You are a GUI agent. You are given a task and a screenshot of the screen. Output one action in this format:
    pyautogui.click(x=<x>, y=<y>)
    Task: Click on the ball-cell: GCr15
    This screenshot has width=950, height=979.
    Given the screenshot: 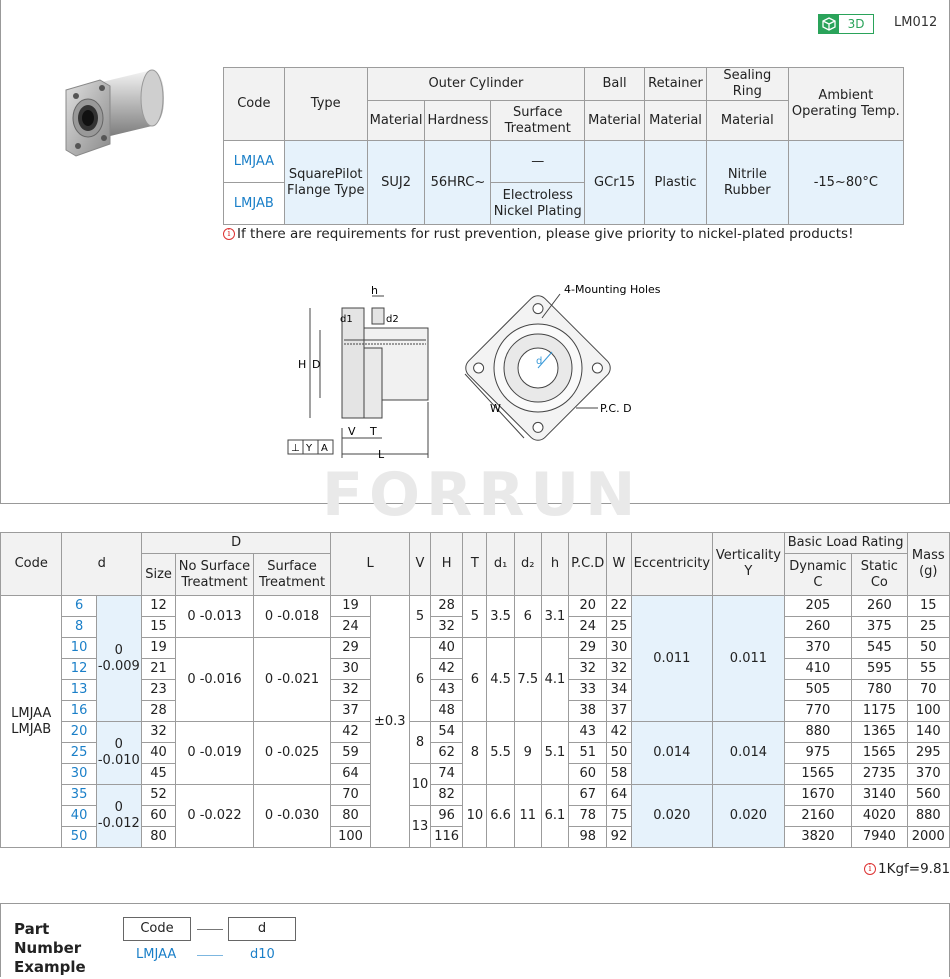 What is the action you would take?
    pyautogui.click(x=615, y=182)
    